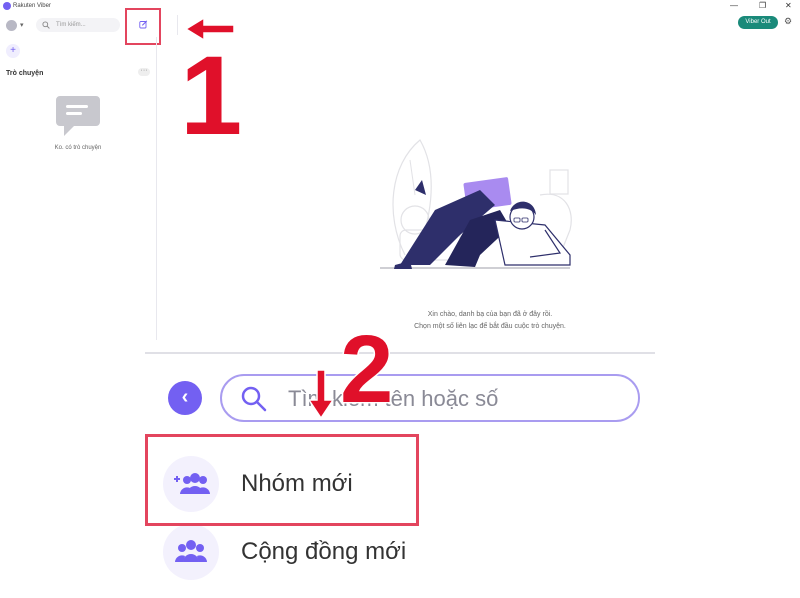 This screenshot has width=800, height=598. What do you see at coordinates (7, 6) in the screenshot?
I see `viber-logo-icon` at bounding box center [7, 6].